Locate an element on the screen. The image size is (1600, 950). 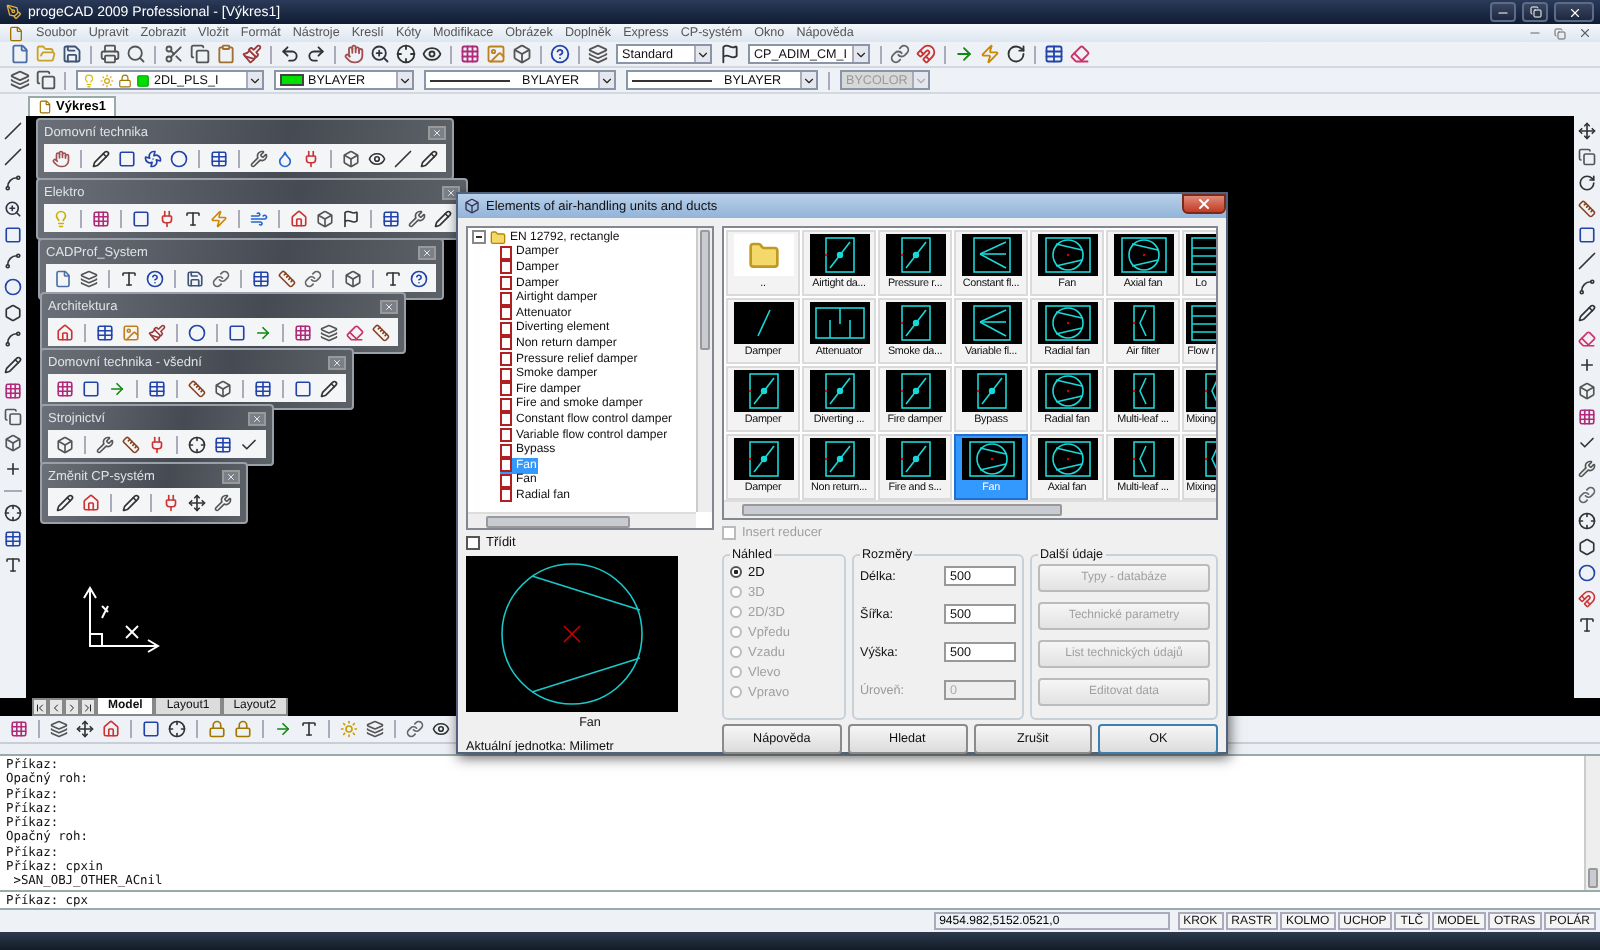
restore-icon is located at coordinates (1560, 33).